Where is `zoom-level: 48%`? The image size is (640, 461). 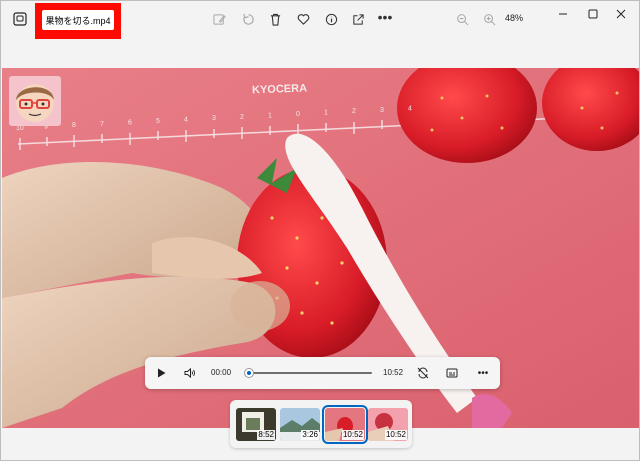
zoom-level: 48% is located at coordinates (514, 18).